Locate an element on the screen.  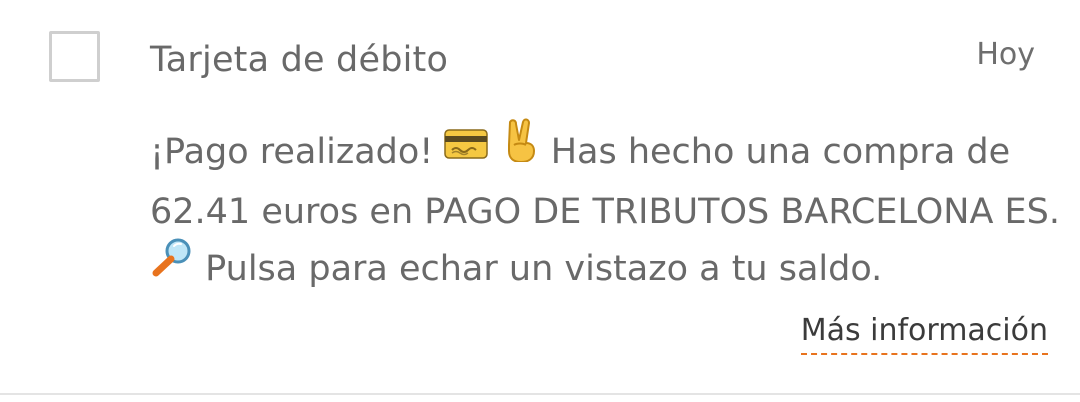
message-text-payment: ¡Pago realizado! is located at coordinates (297, 152).